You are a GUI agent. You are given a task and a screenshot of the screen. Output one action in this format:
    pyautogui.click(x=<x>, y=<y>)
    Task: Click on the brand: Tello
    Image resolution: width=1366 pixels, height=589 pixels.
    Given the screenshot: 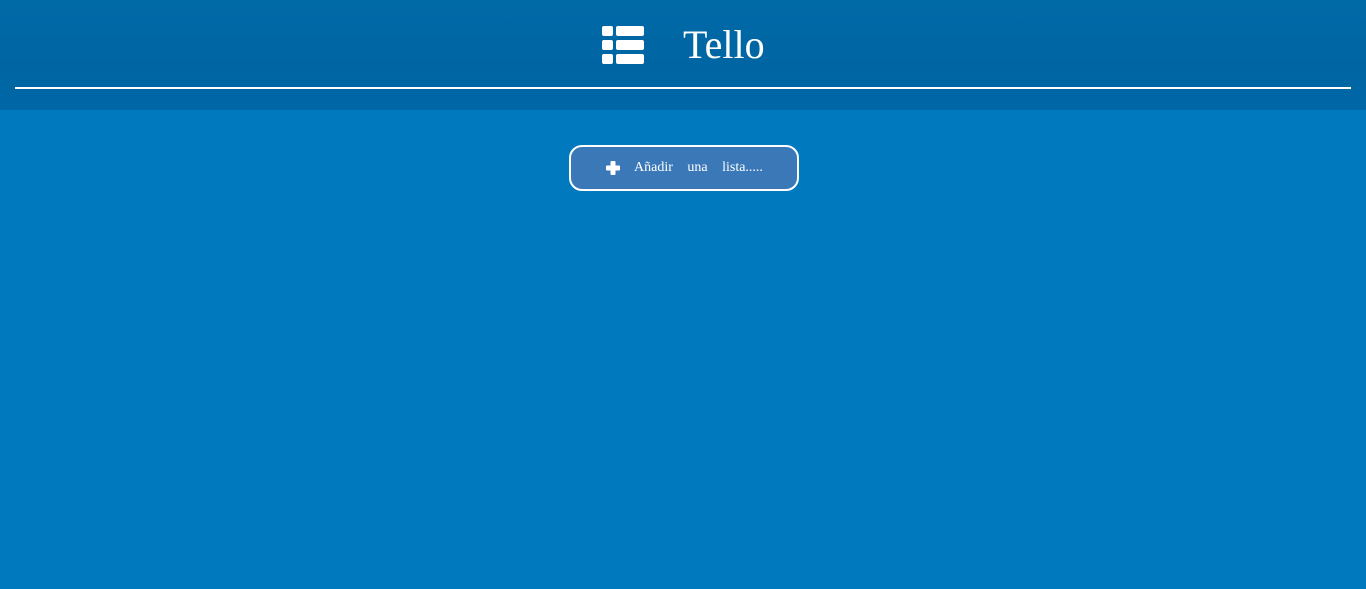 What is the action you would take?
    pyautogui.click(x=683, y=45)
    